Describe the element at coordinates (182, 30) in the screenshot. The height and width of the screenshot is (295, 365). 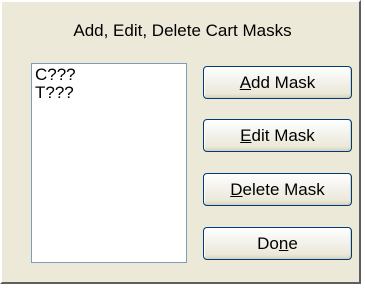
I see `dialog-title: Add, Edit, Delete Cart Masks` at that location.